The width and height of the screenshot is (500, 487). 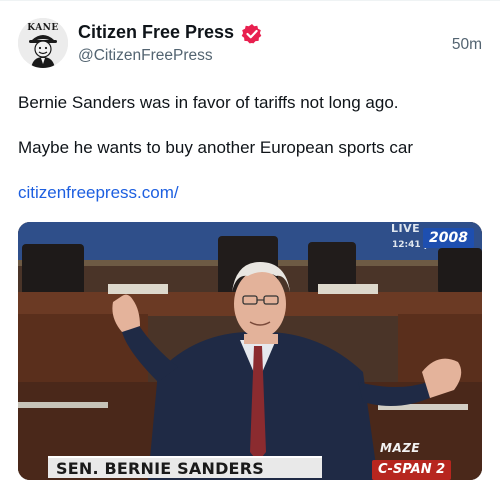 I want to click on account-handle: @CitizenFreePress, so click(x=145, y=56).